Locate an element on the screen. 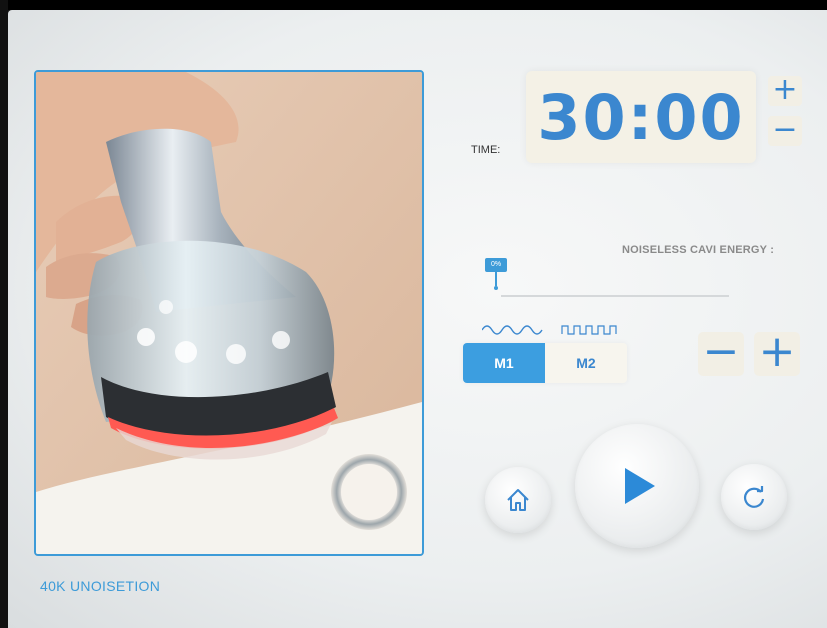 The width and height of the screenshot is (827, 628). energy-increase-button: + is located at coordinates (777, 353).